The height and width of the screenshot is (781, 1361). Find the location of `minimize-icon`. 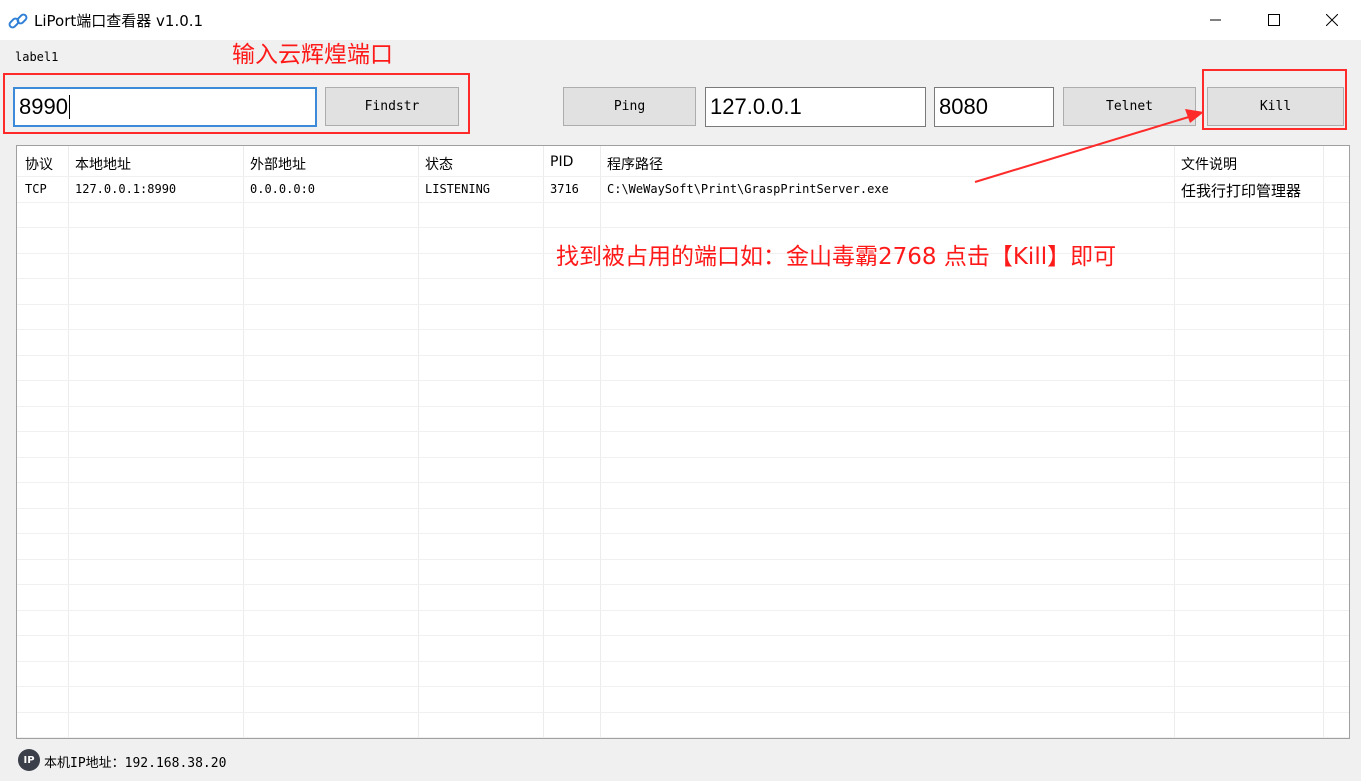

minimize-icon is located at coordinates (1215, 20).